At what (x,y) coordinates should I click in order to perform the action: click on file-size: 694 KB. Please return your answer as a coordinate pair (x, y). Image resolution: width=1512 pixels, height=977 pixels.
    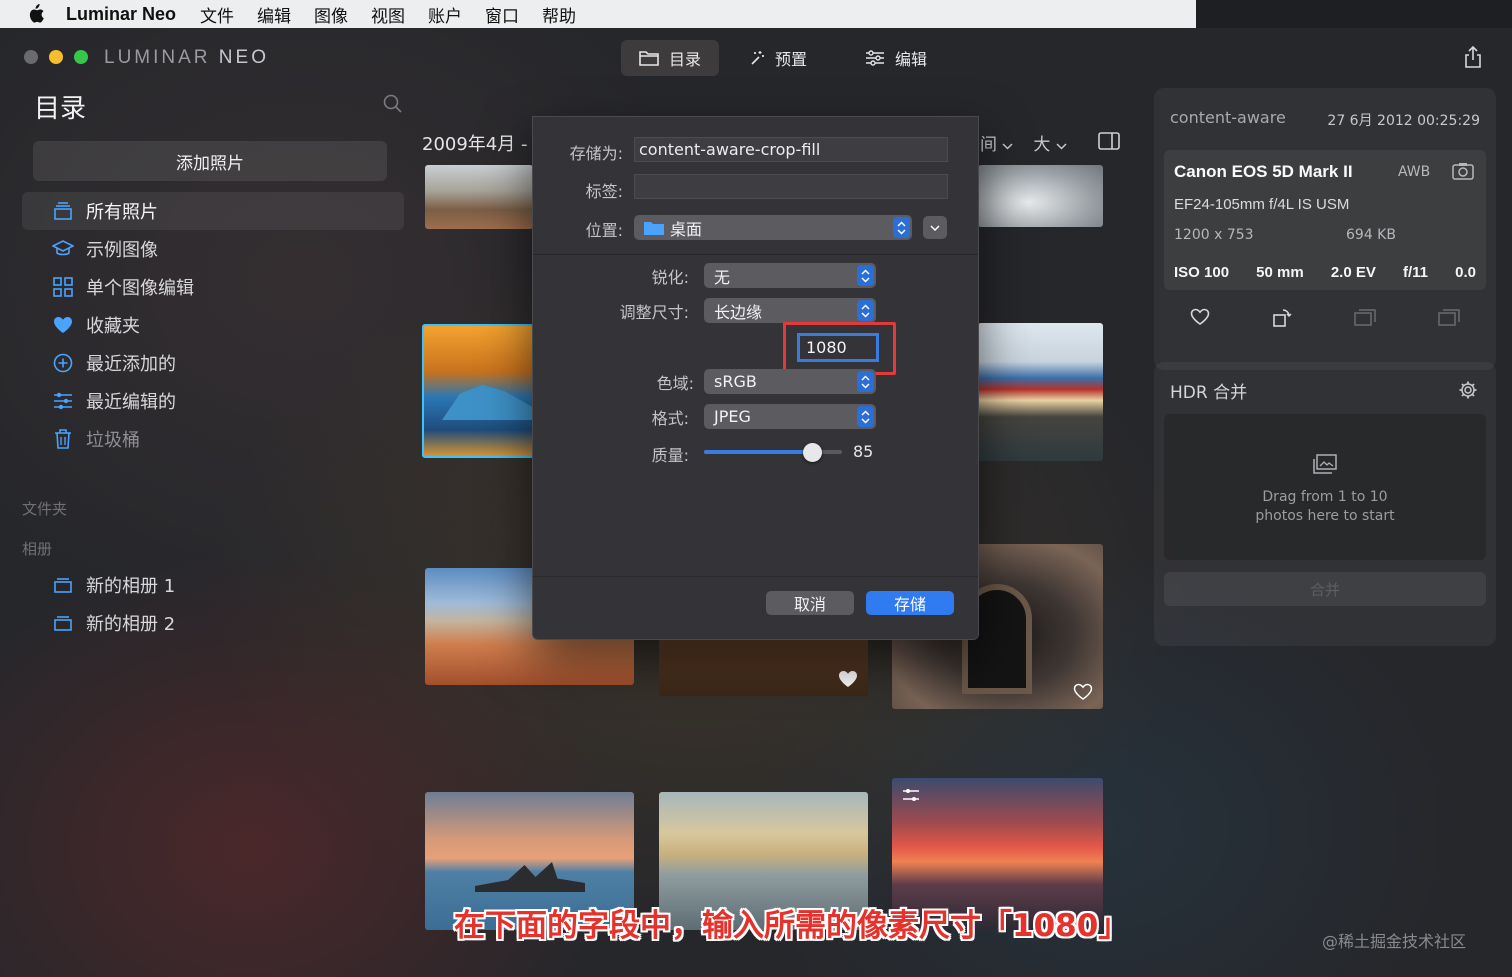
    Looking at the image, I should click on (1371, 235).